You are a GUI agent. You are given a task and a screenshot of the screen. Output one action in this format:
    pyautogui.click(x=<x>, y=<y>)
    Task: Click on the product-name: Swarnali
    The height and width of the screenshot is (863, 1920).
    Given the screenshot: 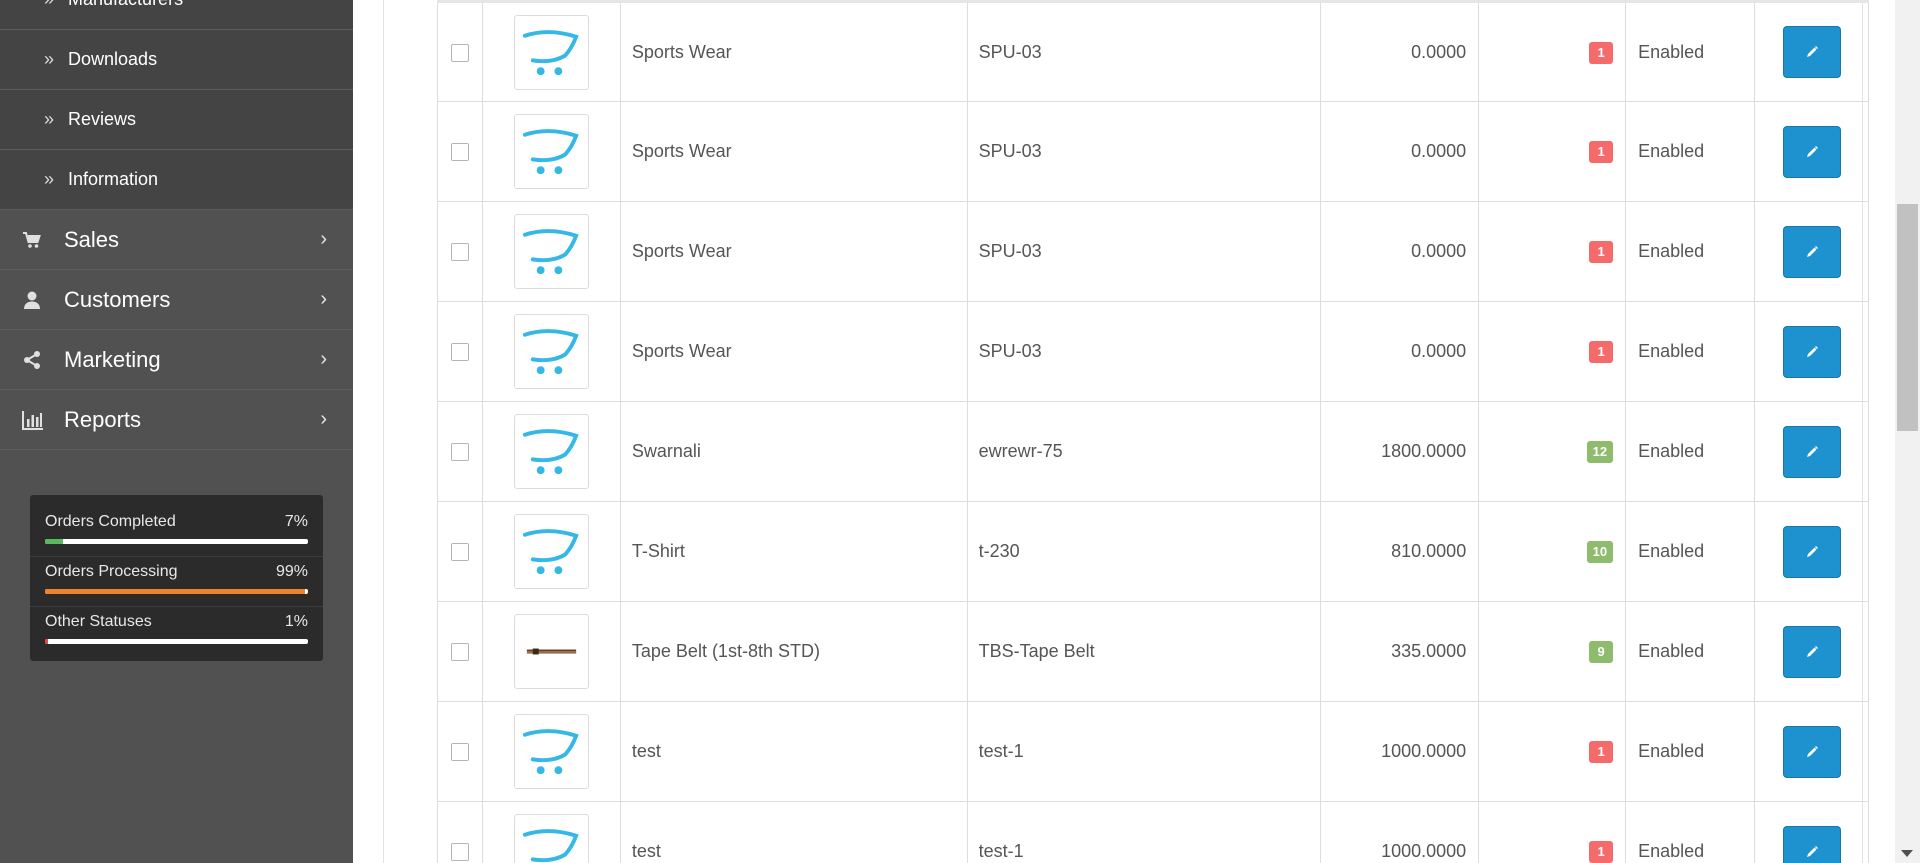 What is the action you would take?
    pyautogui.click(x=793, y=451)
    